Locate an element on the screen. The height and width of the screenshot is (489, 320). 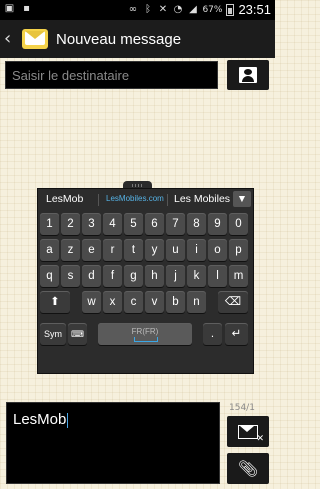
sym-key: Sym is located at coordinates (53, 334).